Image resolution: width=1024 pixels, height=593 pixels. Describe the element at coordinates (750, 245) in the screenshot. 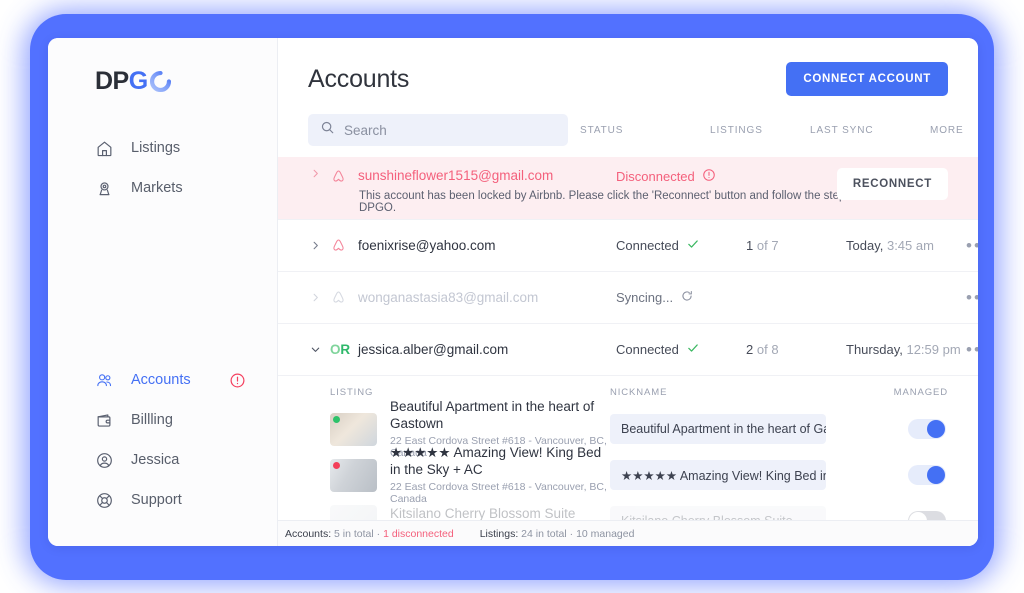

I see `listings-count: 1` at that location.